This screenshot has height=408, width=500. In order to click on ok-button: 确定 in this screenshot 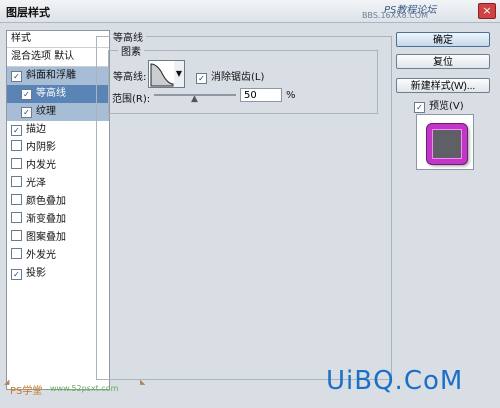, I will do `click(443, 39)`.